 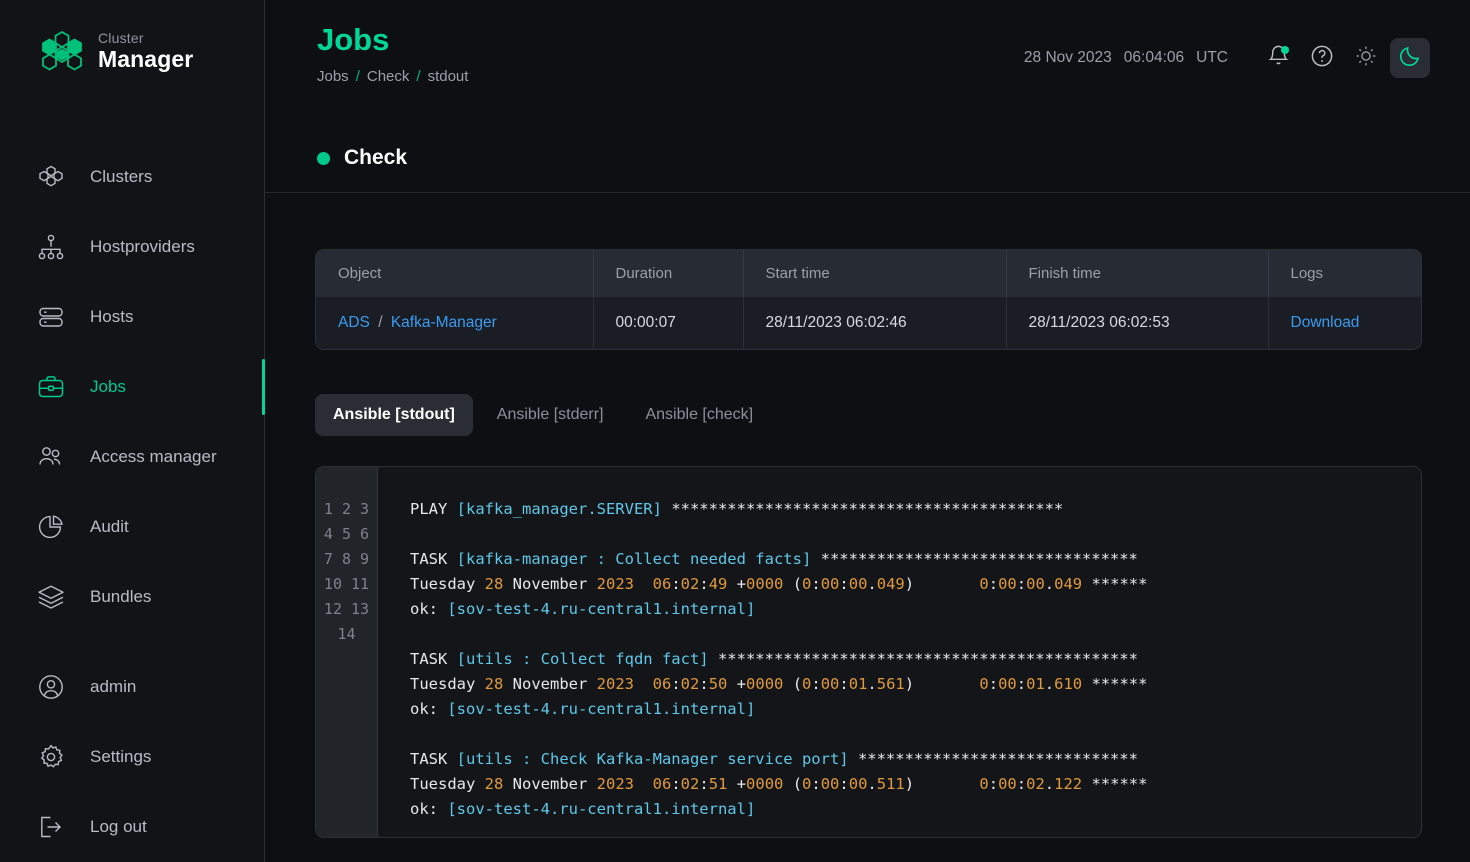 What do you see at coordinates (699, 415) in the screenshot?
I see `tab-ansible-check: Ansible [check]` at bounding box center [699, 415].